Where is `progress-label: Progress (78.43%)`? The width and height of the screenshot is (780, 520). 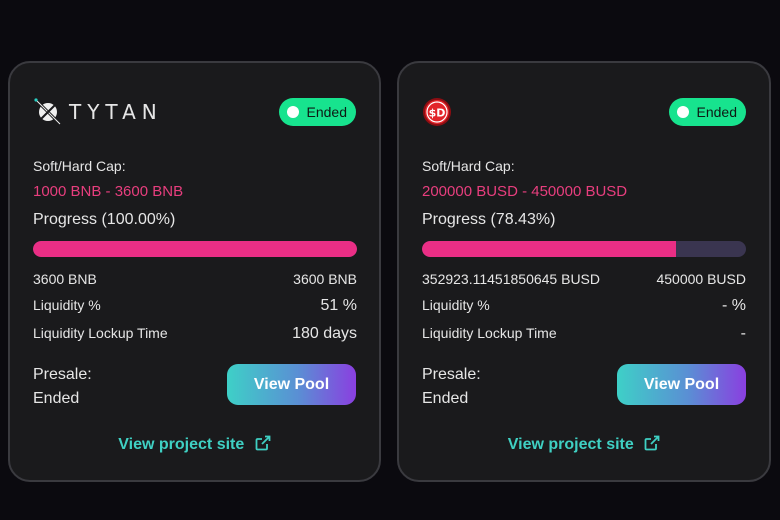
progress-label: Progress (78.43%) is located at coordinates (489, 219).